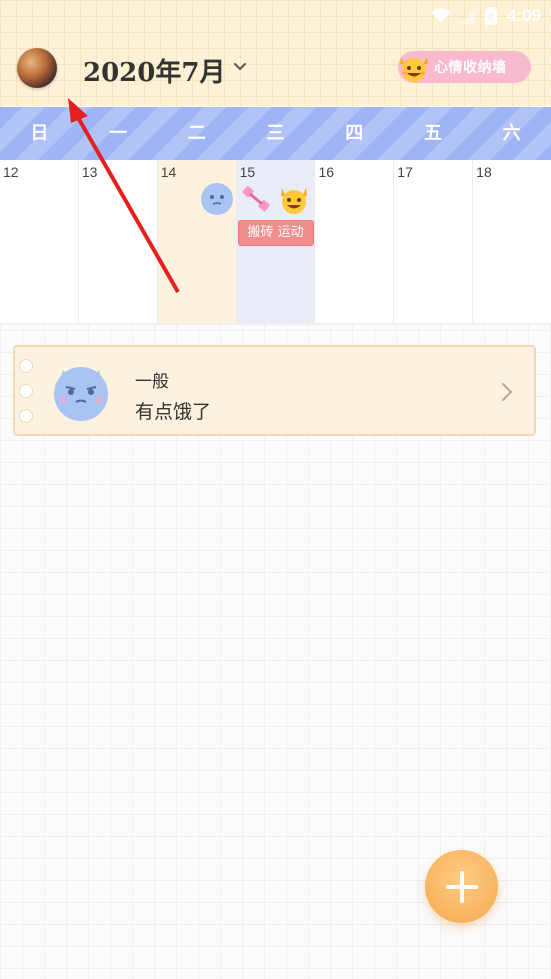  What do you see at coordinates (11, 172) in the screenshot?
I see `day-number: 12` at bounding box center [11, 172].